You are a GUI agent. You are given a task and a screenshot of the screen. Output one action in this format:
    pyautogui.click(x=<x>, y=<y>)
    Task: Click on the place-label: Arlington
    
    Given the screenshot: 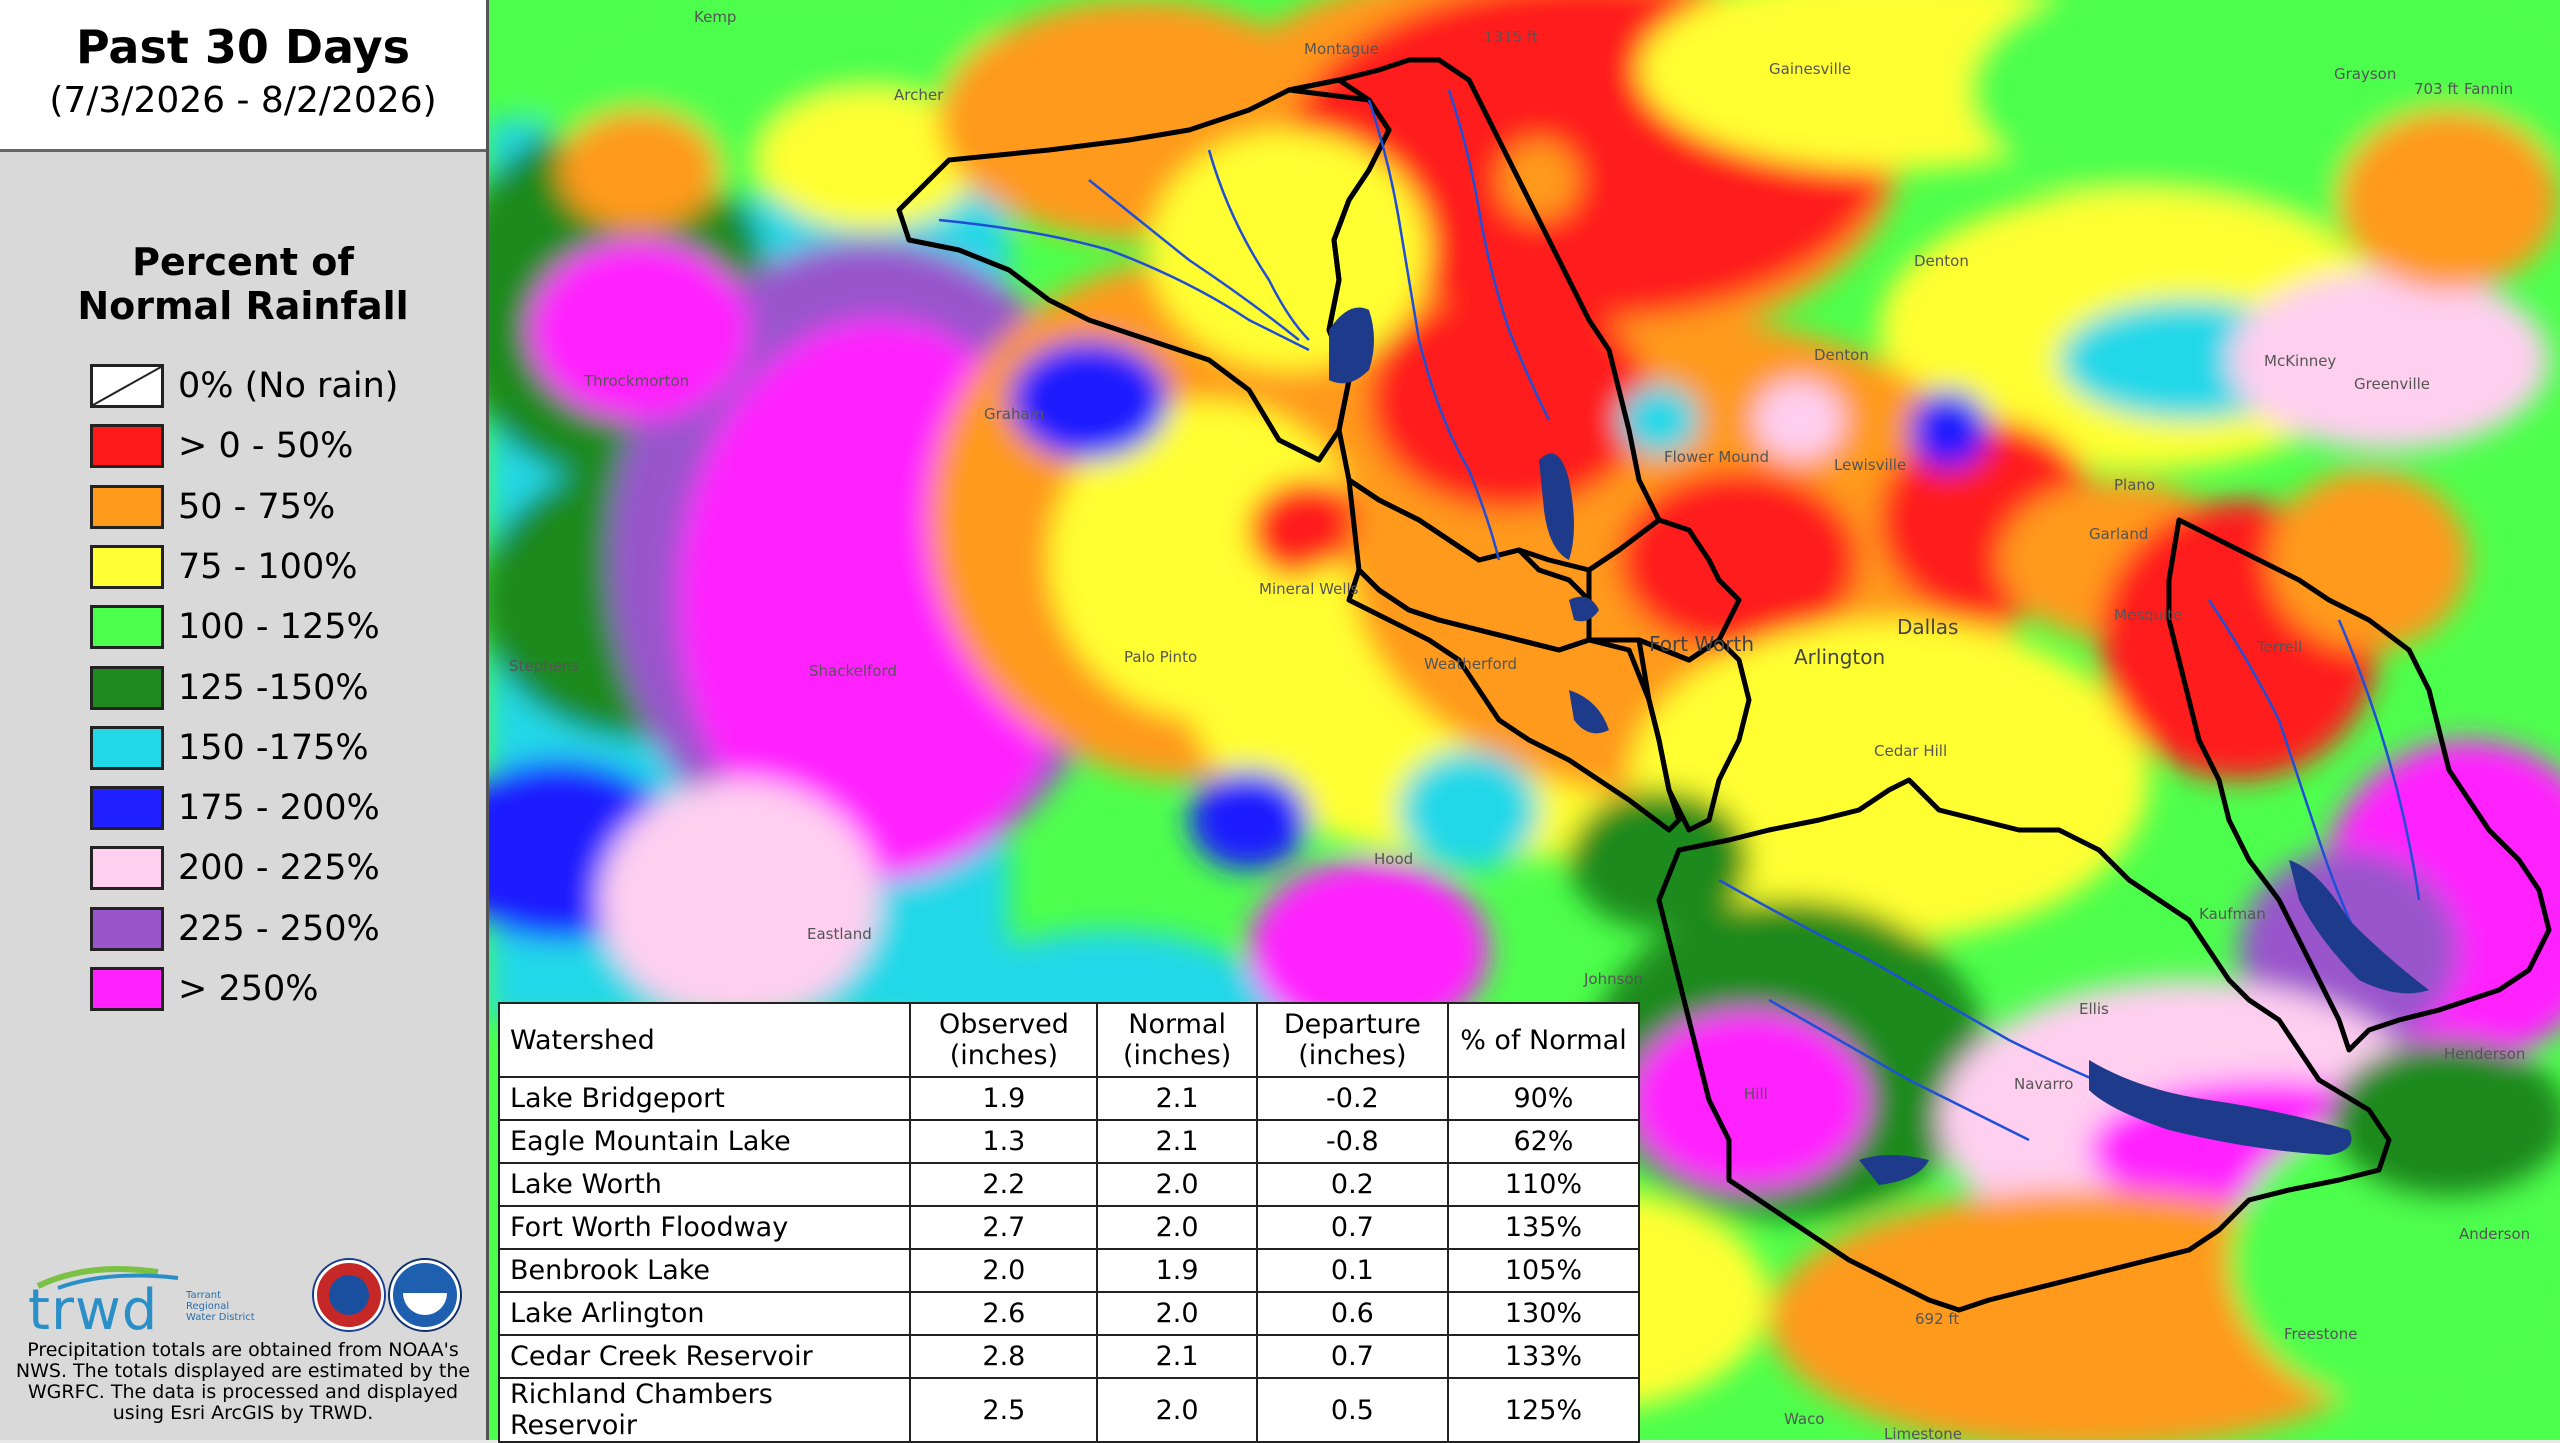 What is the action you would take?
    pyautogui.click(x=1840, y=657)
    